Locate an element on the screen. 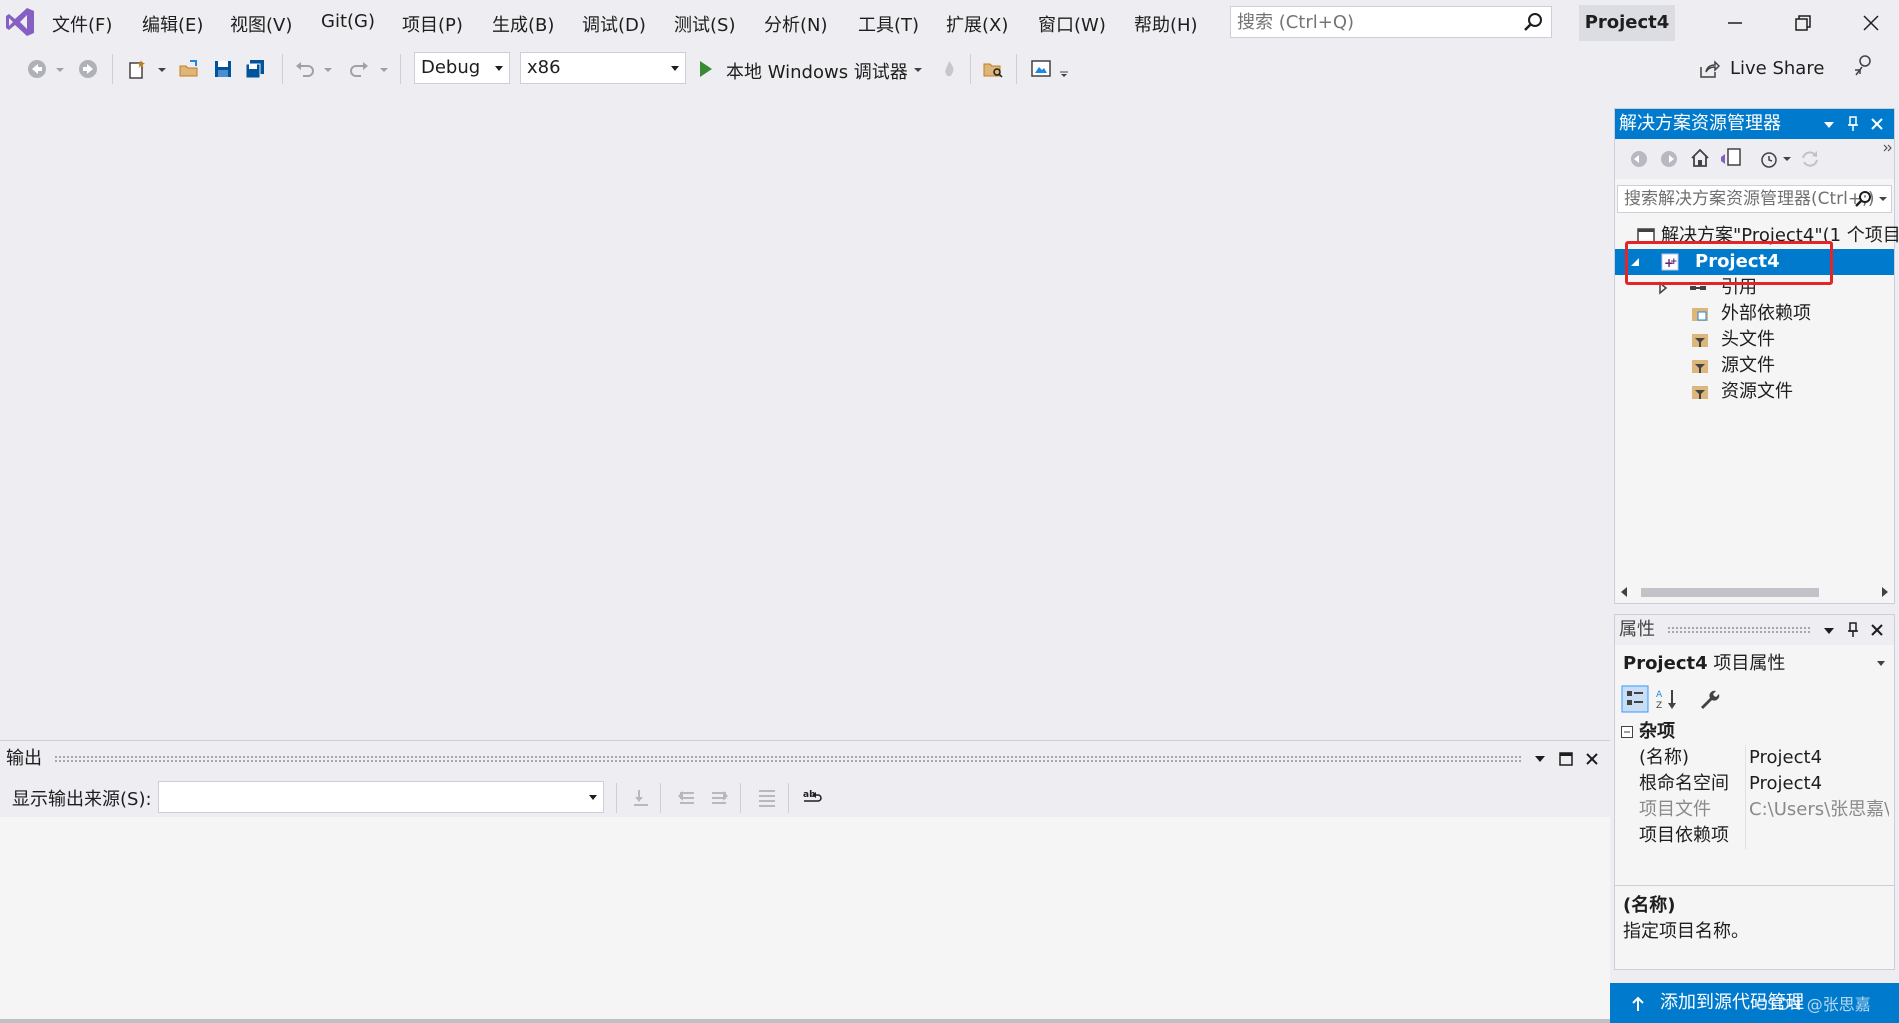 The image size is (1899, 1023). categorized-view-icon is located at coordinates (1635, 699).